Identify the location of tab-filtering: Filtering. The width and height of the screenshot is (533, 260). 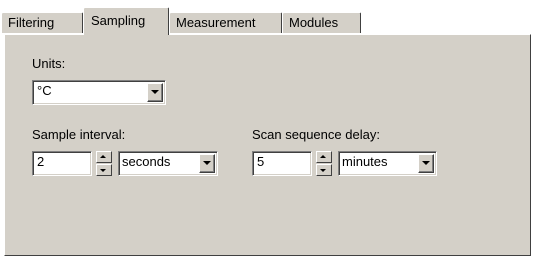
(42, 22).